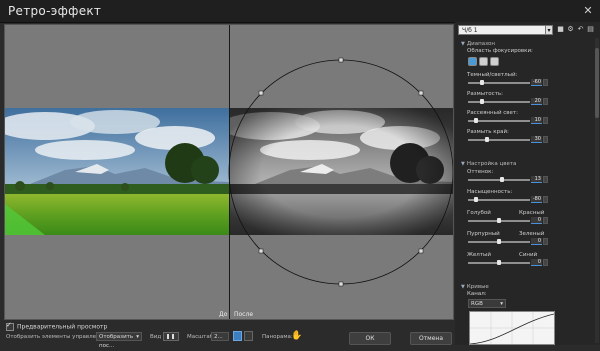 The width and height of the screenshot is (600, 351). I want to click on window-title: Ретро-эффект, so click(55, 11).